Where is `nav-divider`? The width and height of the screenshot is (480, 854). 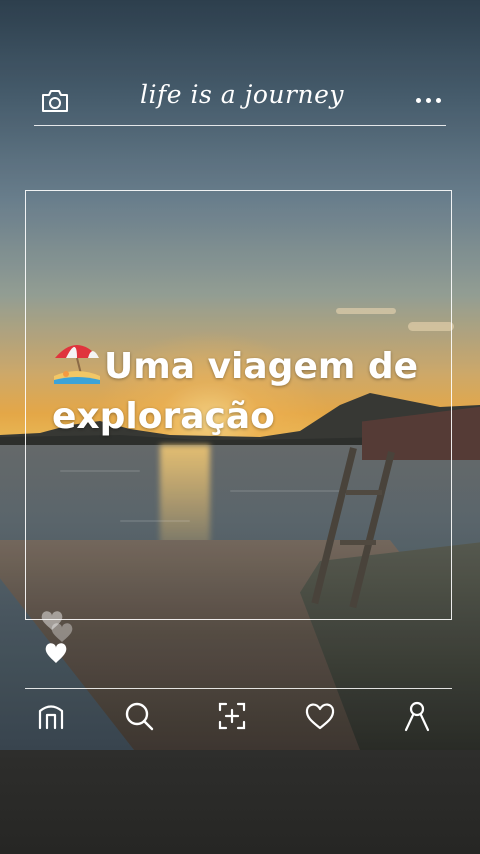 nav-divider is located at coordinates (238, 688).